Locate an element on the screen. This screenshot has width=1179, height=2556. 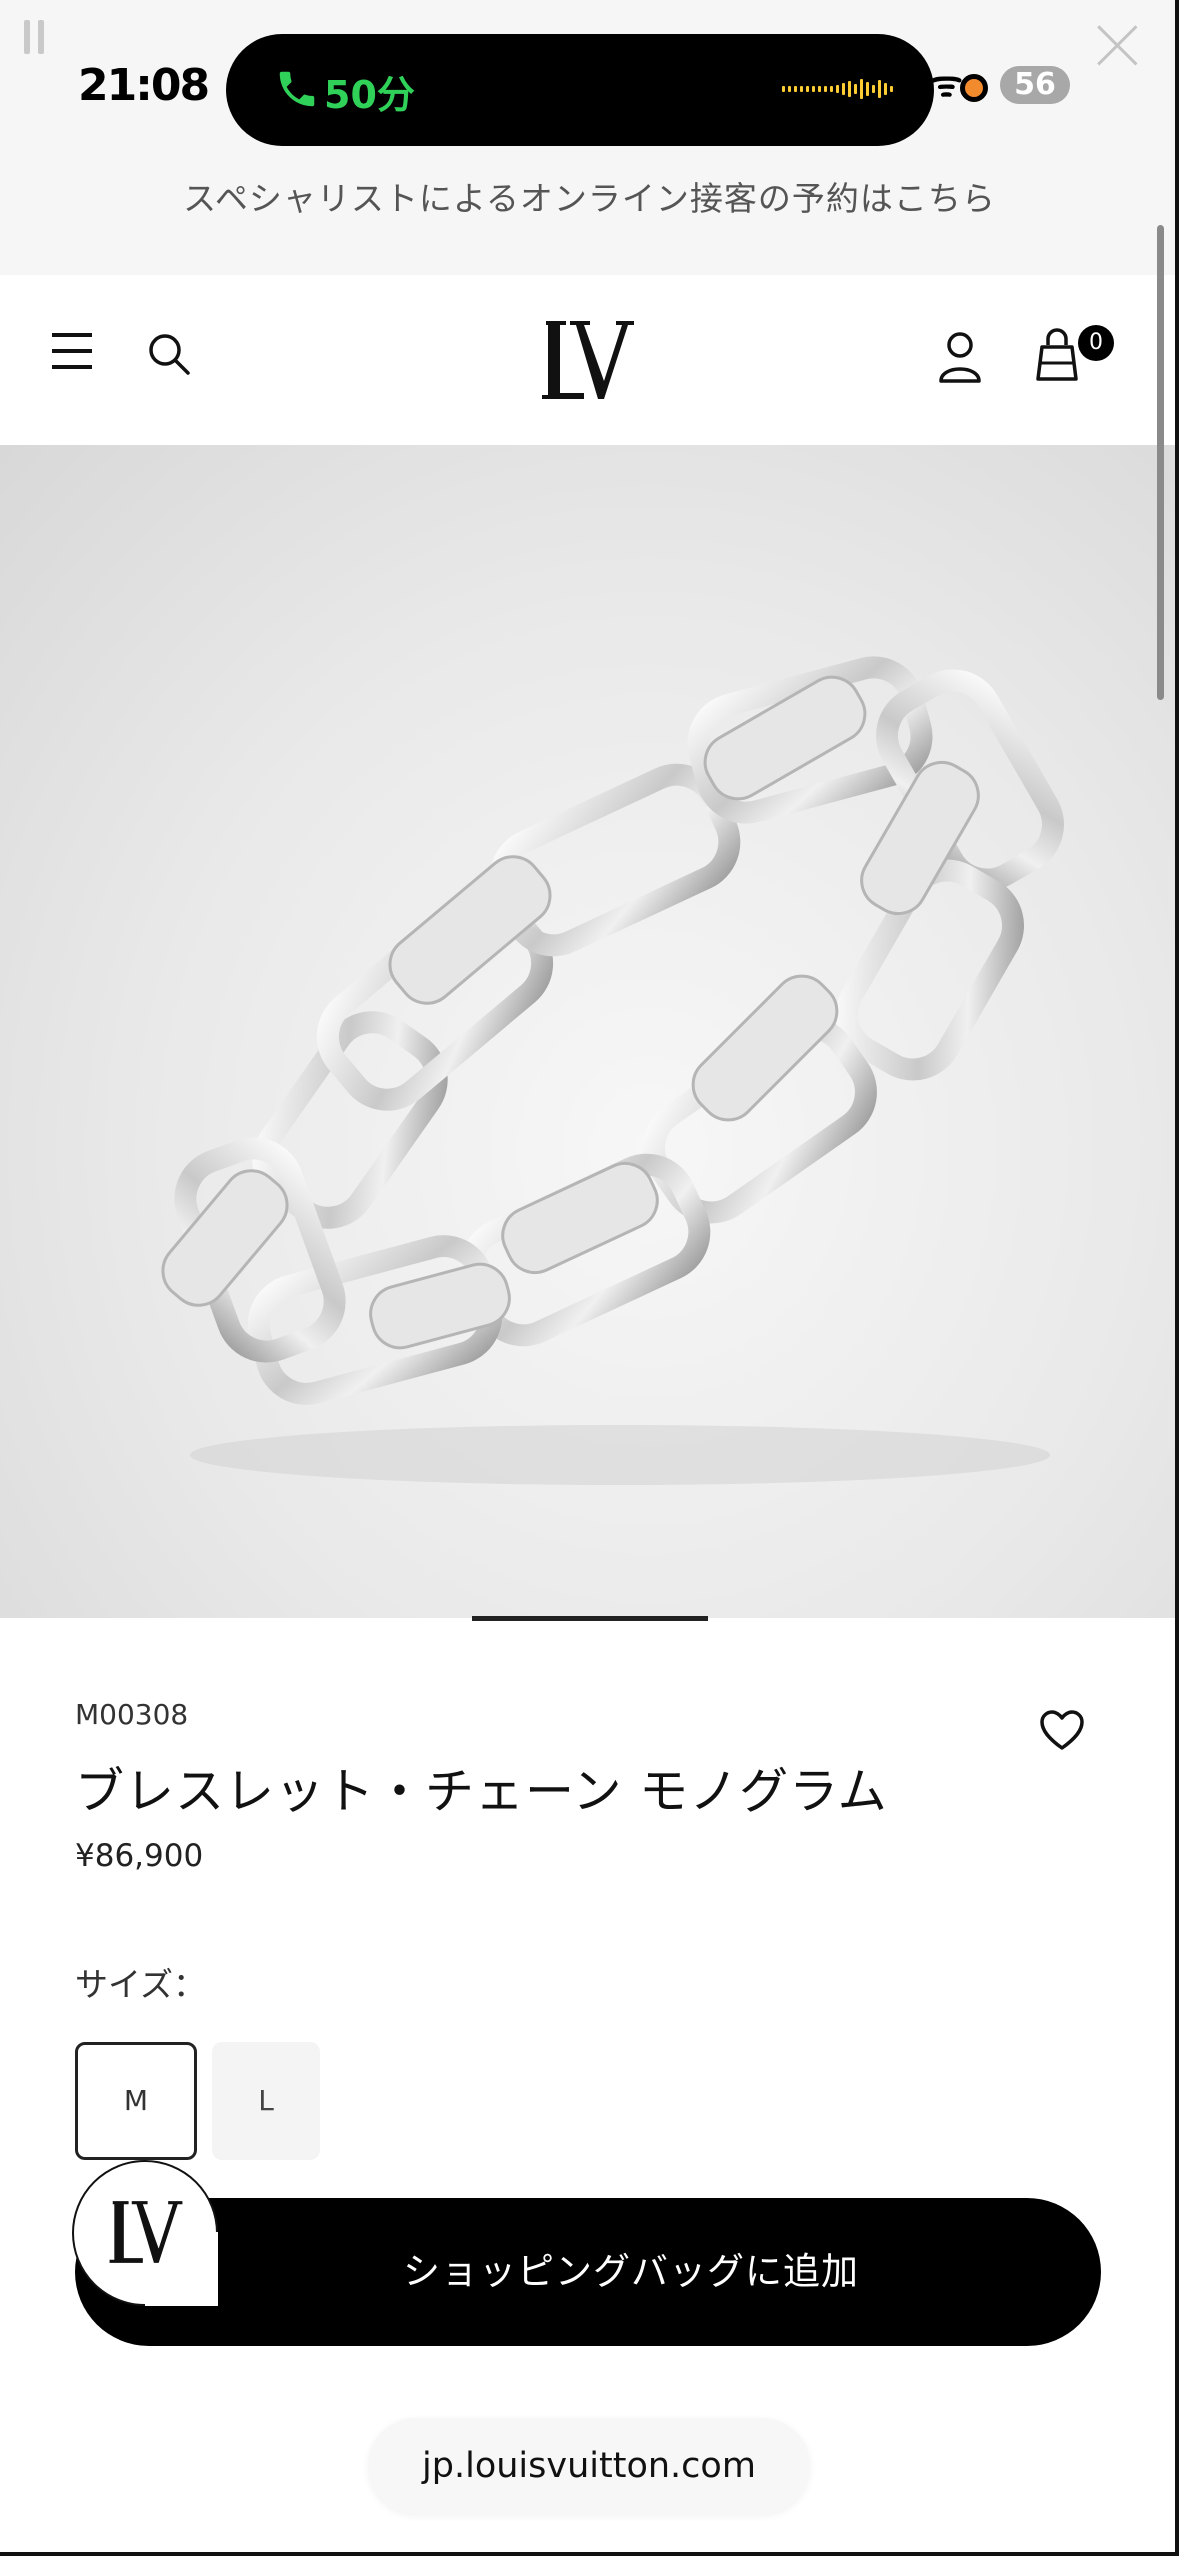
product-sku: M00308 is located at coordinates (132, 1714).